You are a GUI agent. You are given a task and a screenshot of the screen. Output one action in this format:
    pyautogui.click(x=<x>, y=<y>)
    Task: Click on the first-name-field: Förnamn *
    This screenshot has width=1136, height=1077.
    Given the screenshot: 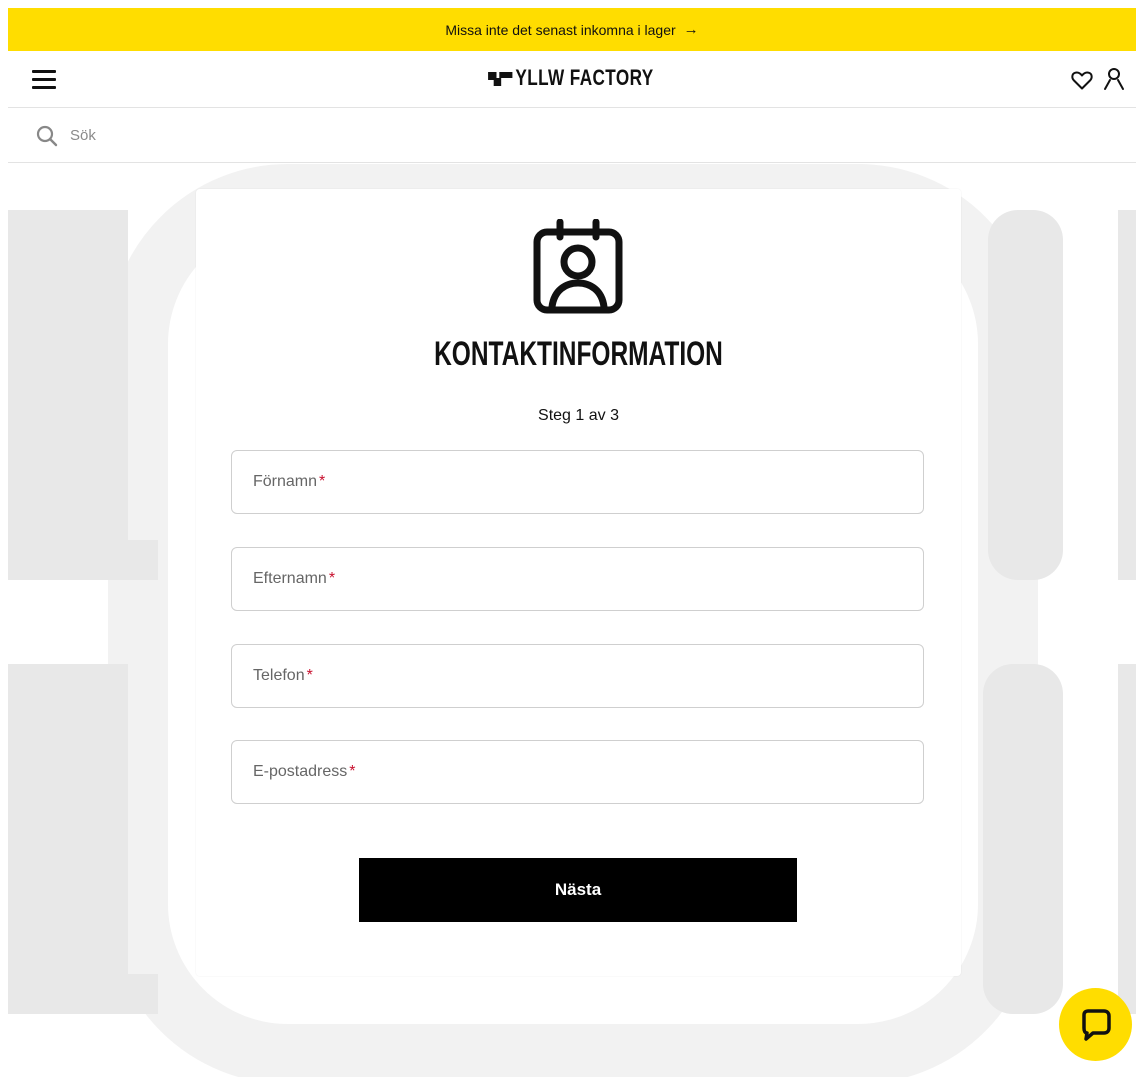 What is the action you would take?
    pyautogui.click(x=577, y=482)
    